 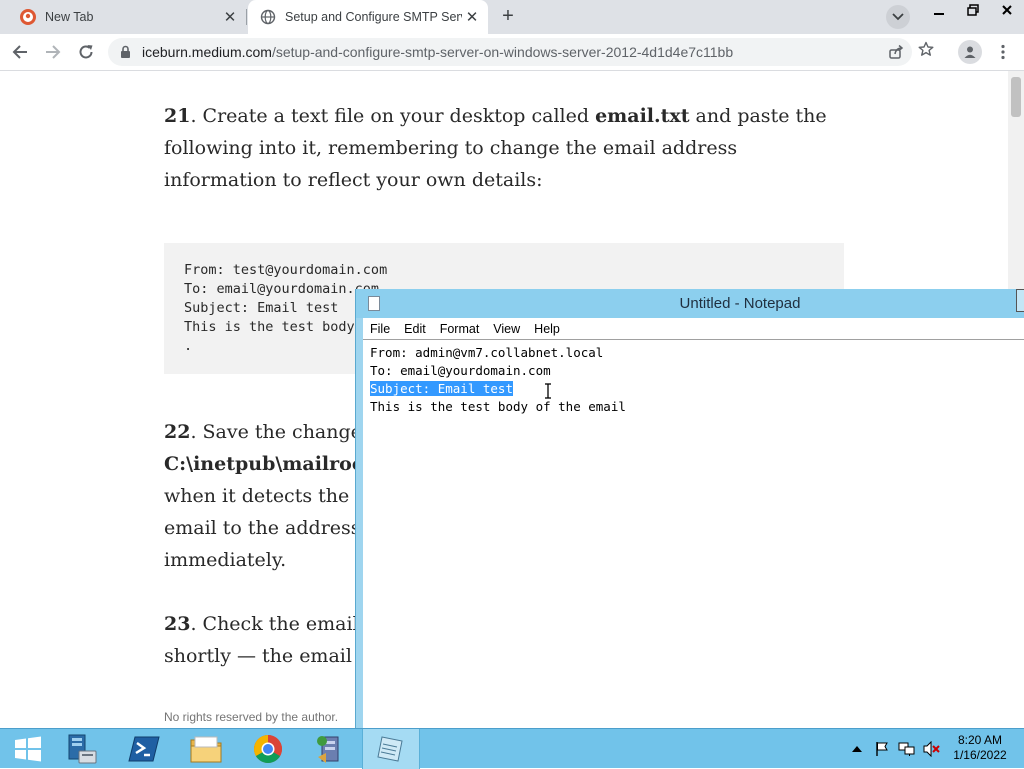 What do you see at coordinates (269, 656) in the screenshot?
I see `step-text: shortly — the email w` at bounding box center [269, 656].